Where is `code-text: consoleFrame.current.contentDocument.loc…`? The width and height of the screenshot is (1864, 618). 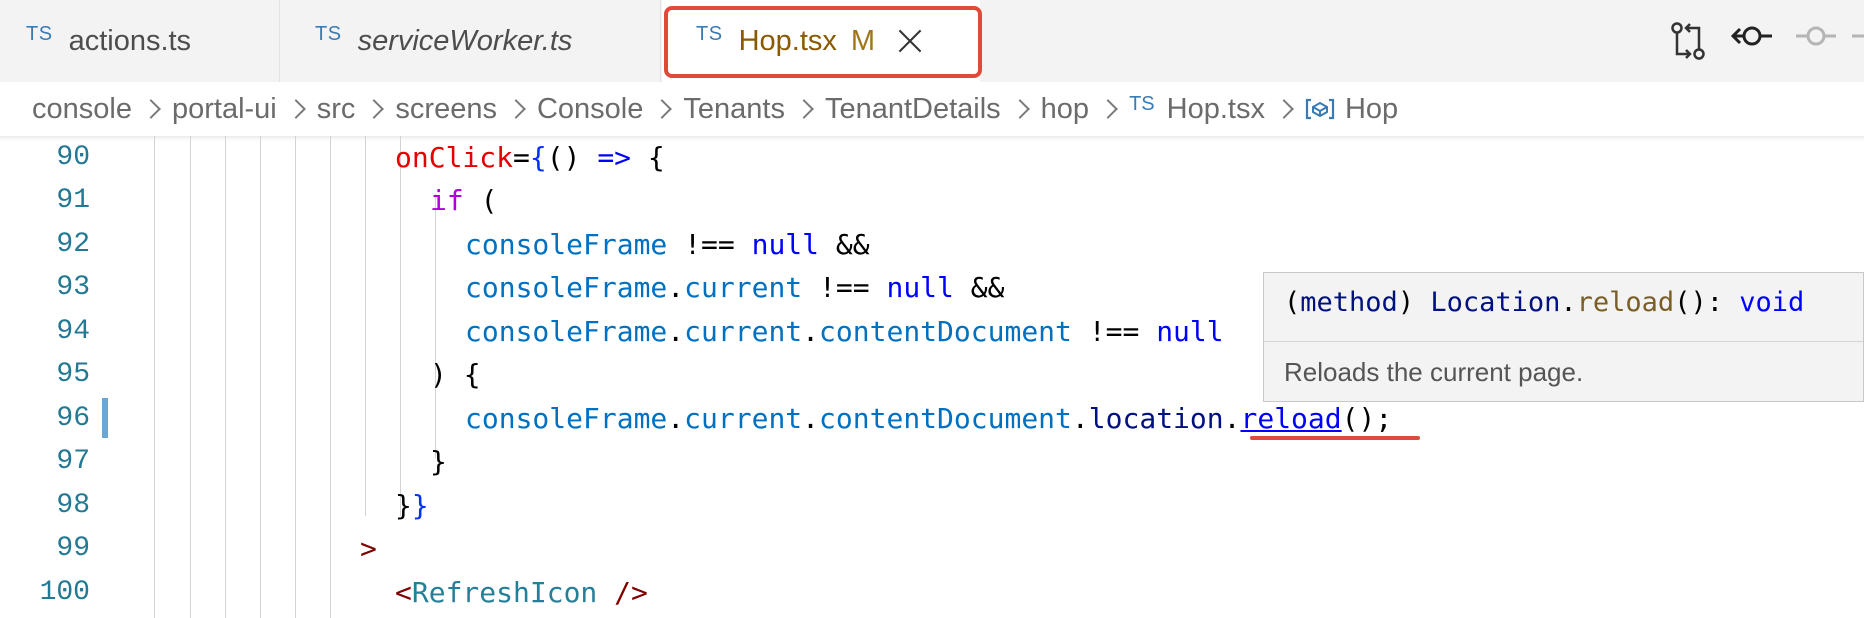
code-text: consoleFrame.current.contentDocument.loc… is located at coordinates (928, 418).